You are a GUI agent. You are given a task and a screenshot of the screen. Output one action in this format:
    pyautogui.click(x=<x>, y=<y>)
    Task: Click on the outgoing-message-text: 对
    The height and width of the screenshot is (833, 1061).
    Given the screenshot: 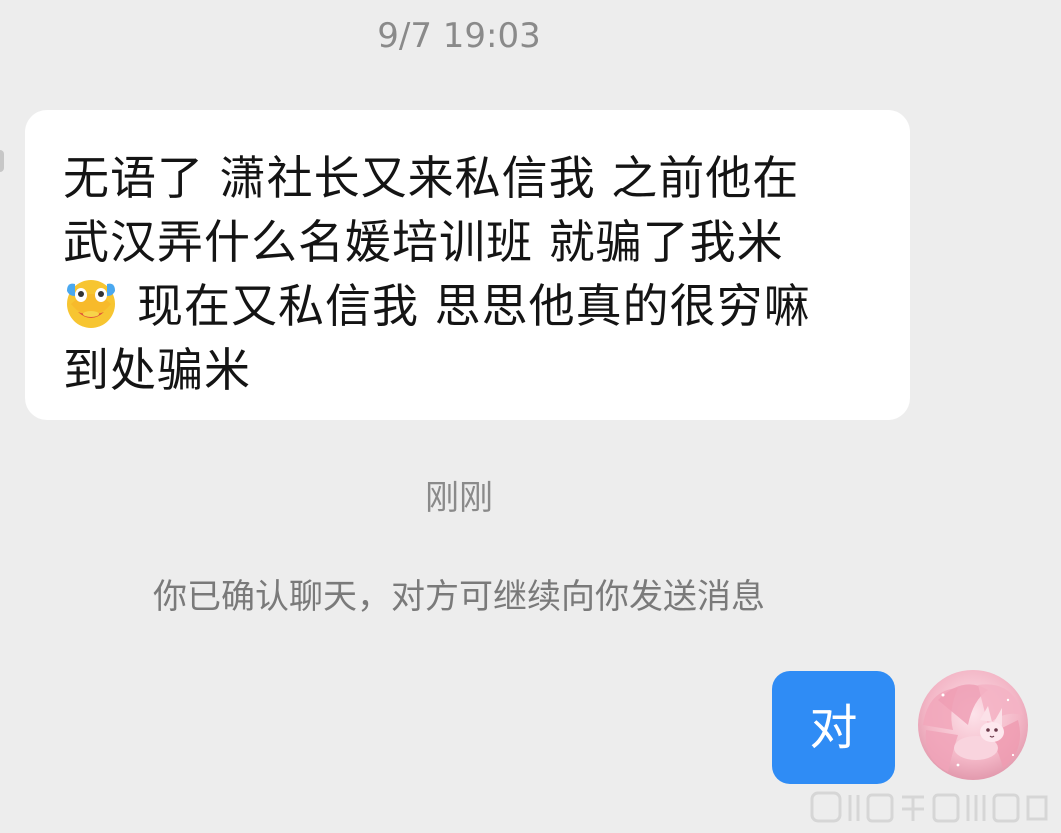 What is the action you would take?
    pyautogui.click(x=833, y=727)
    